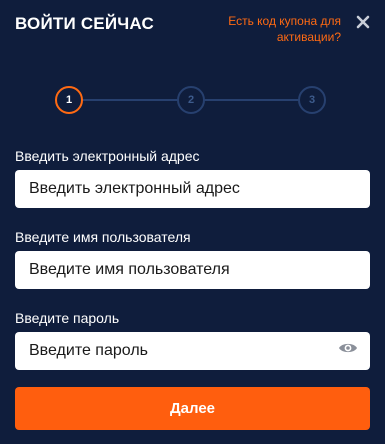  What do you see at coordinates (312, 100) in the screenshot?
I see `step-3: 3` at bounding box center [312, 100].